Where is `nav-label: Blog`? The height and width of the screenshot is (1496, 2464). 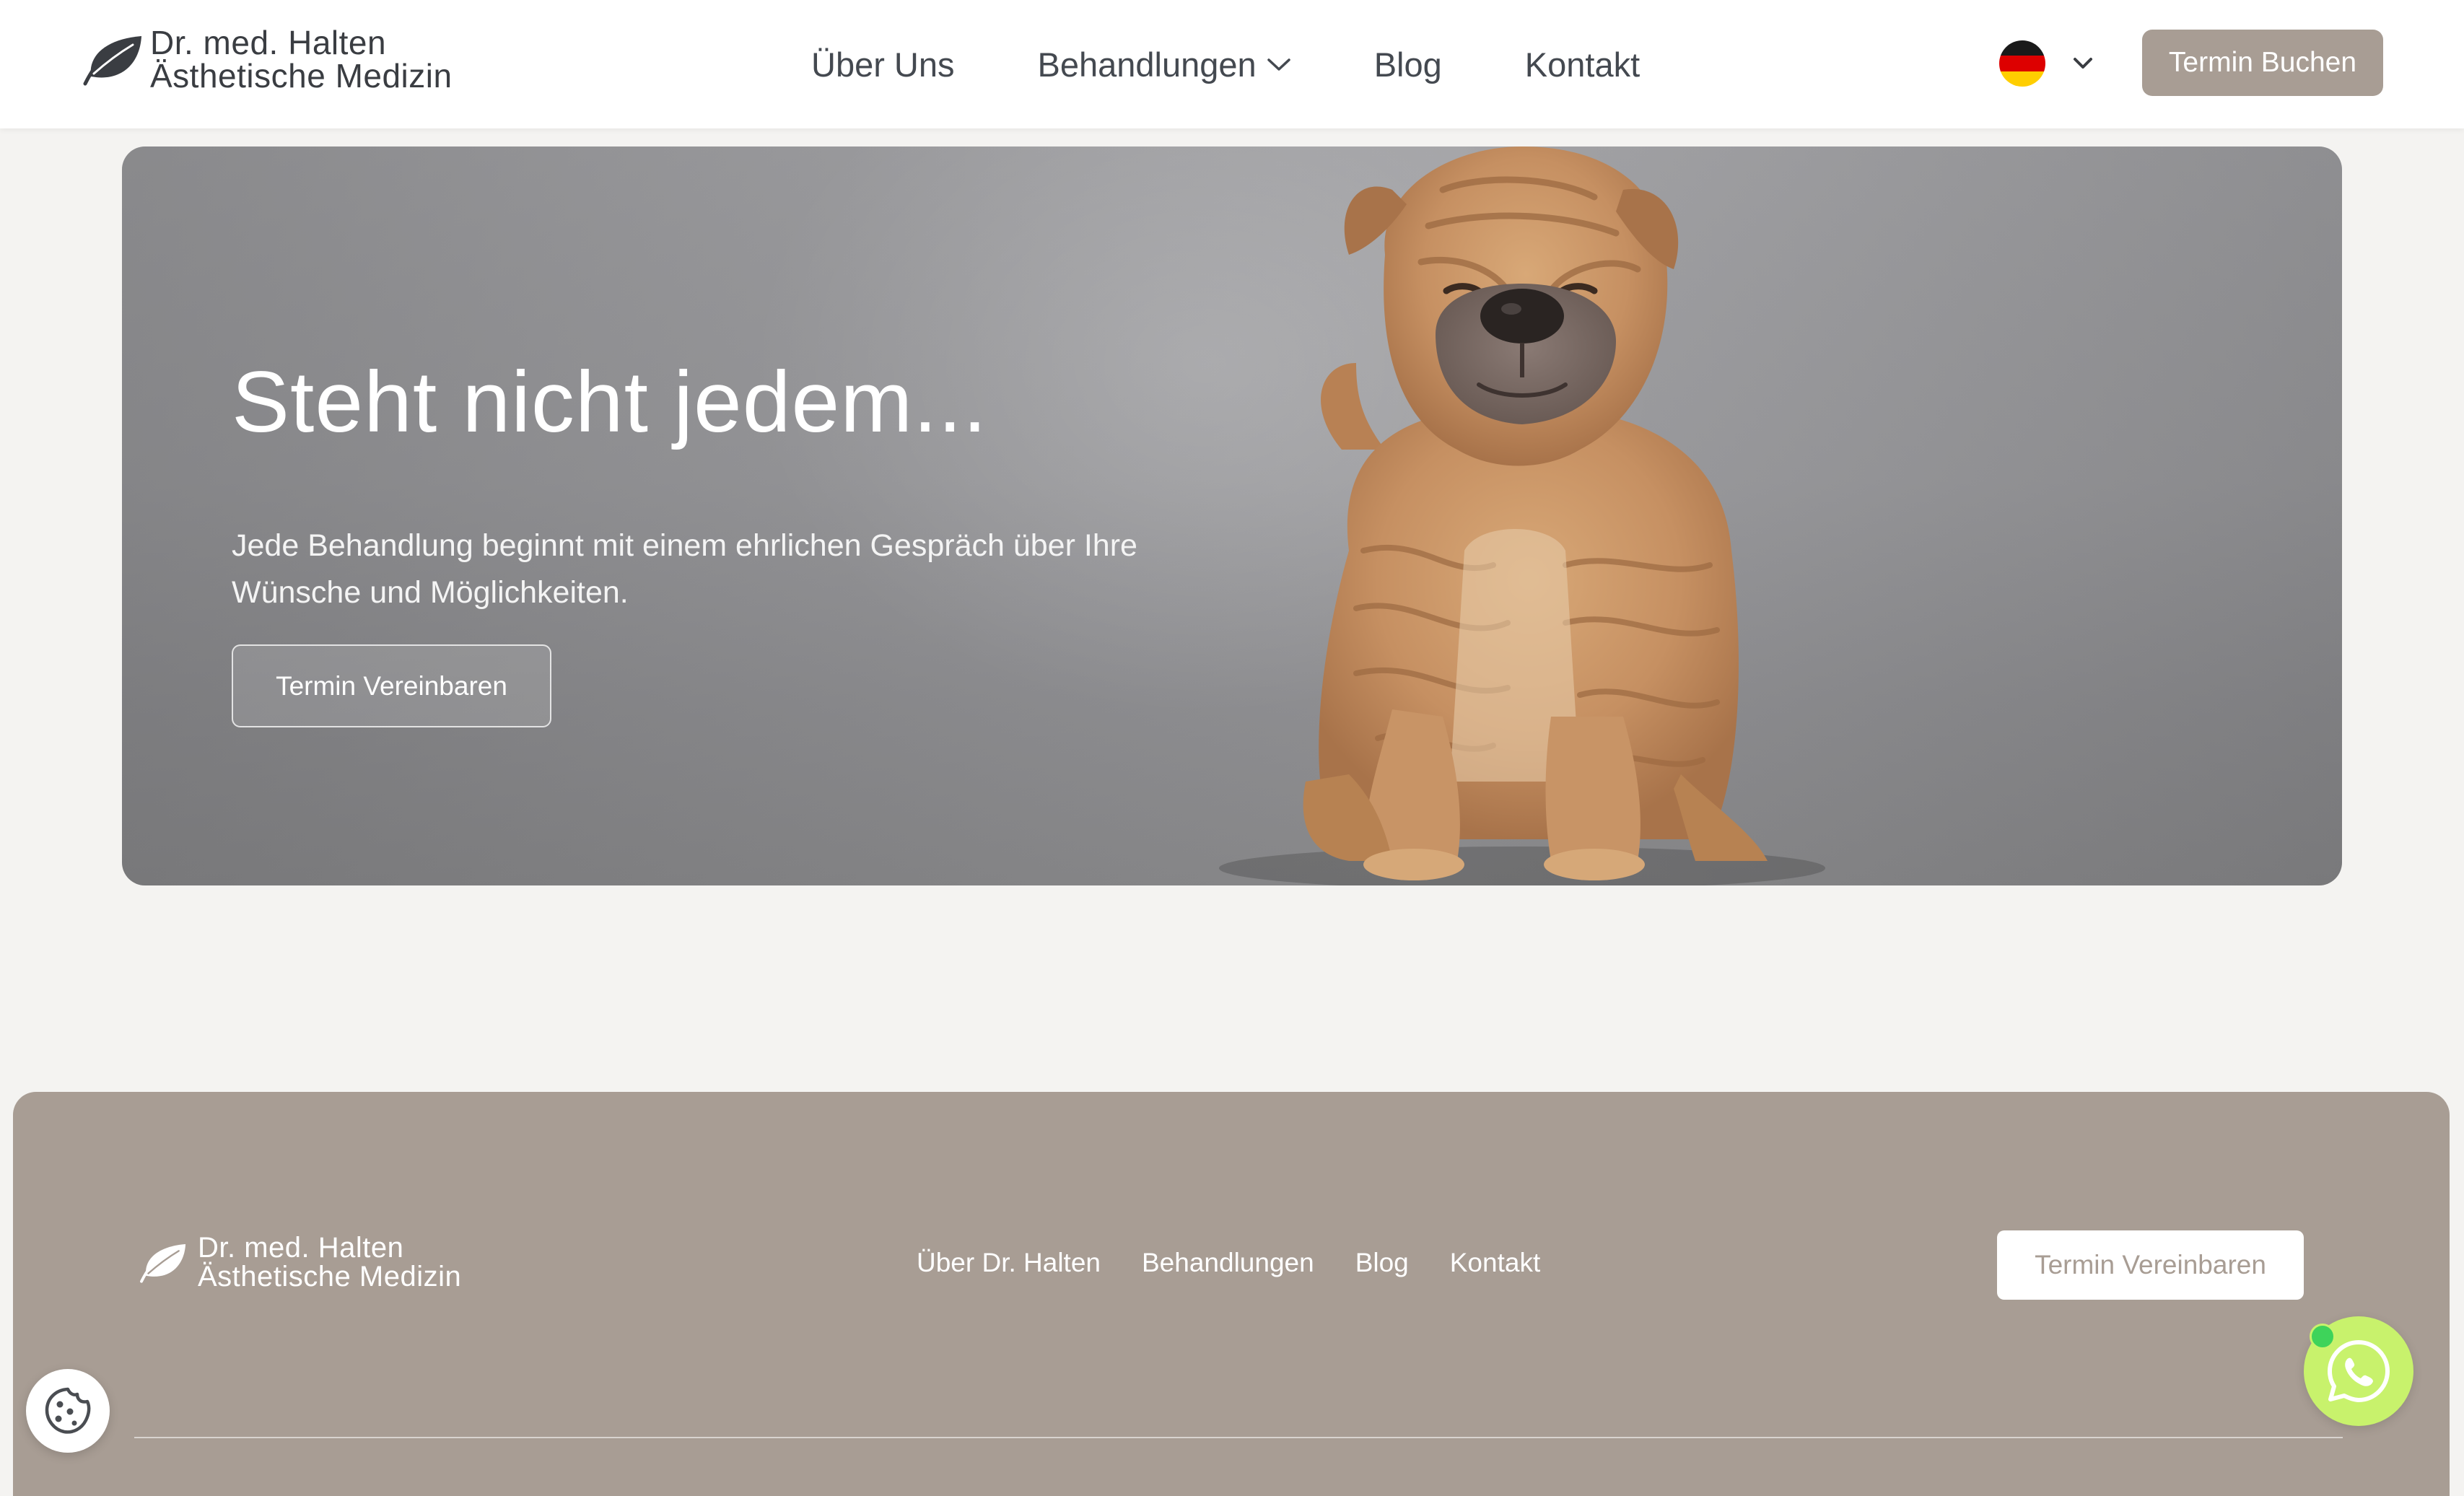
nav-label: Blog is located at coordinates (1407, 64).